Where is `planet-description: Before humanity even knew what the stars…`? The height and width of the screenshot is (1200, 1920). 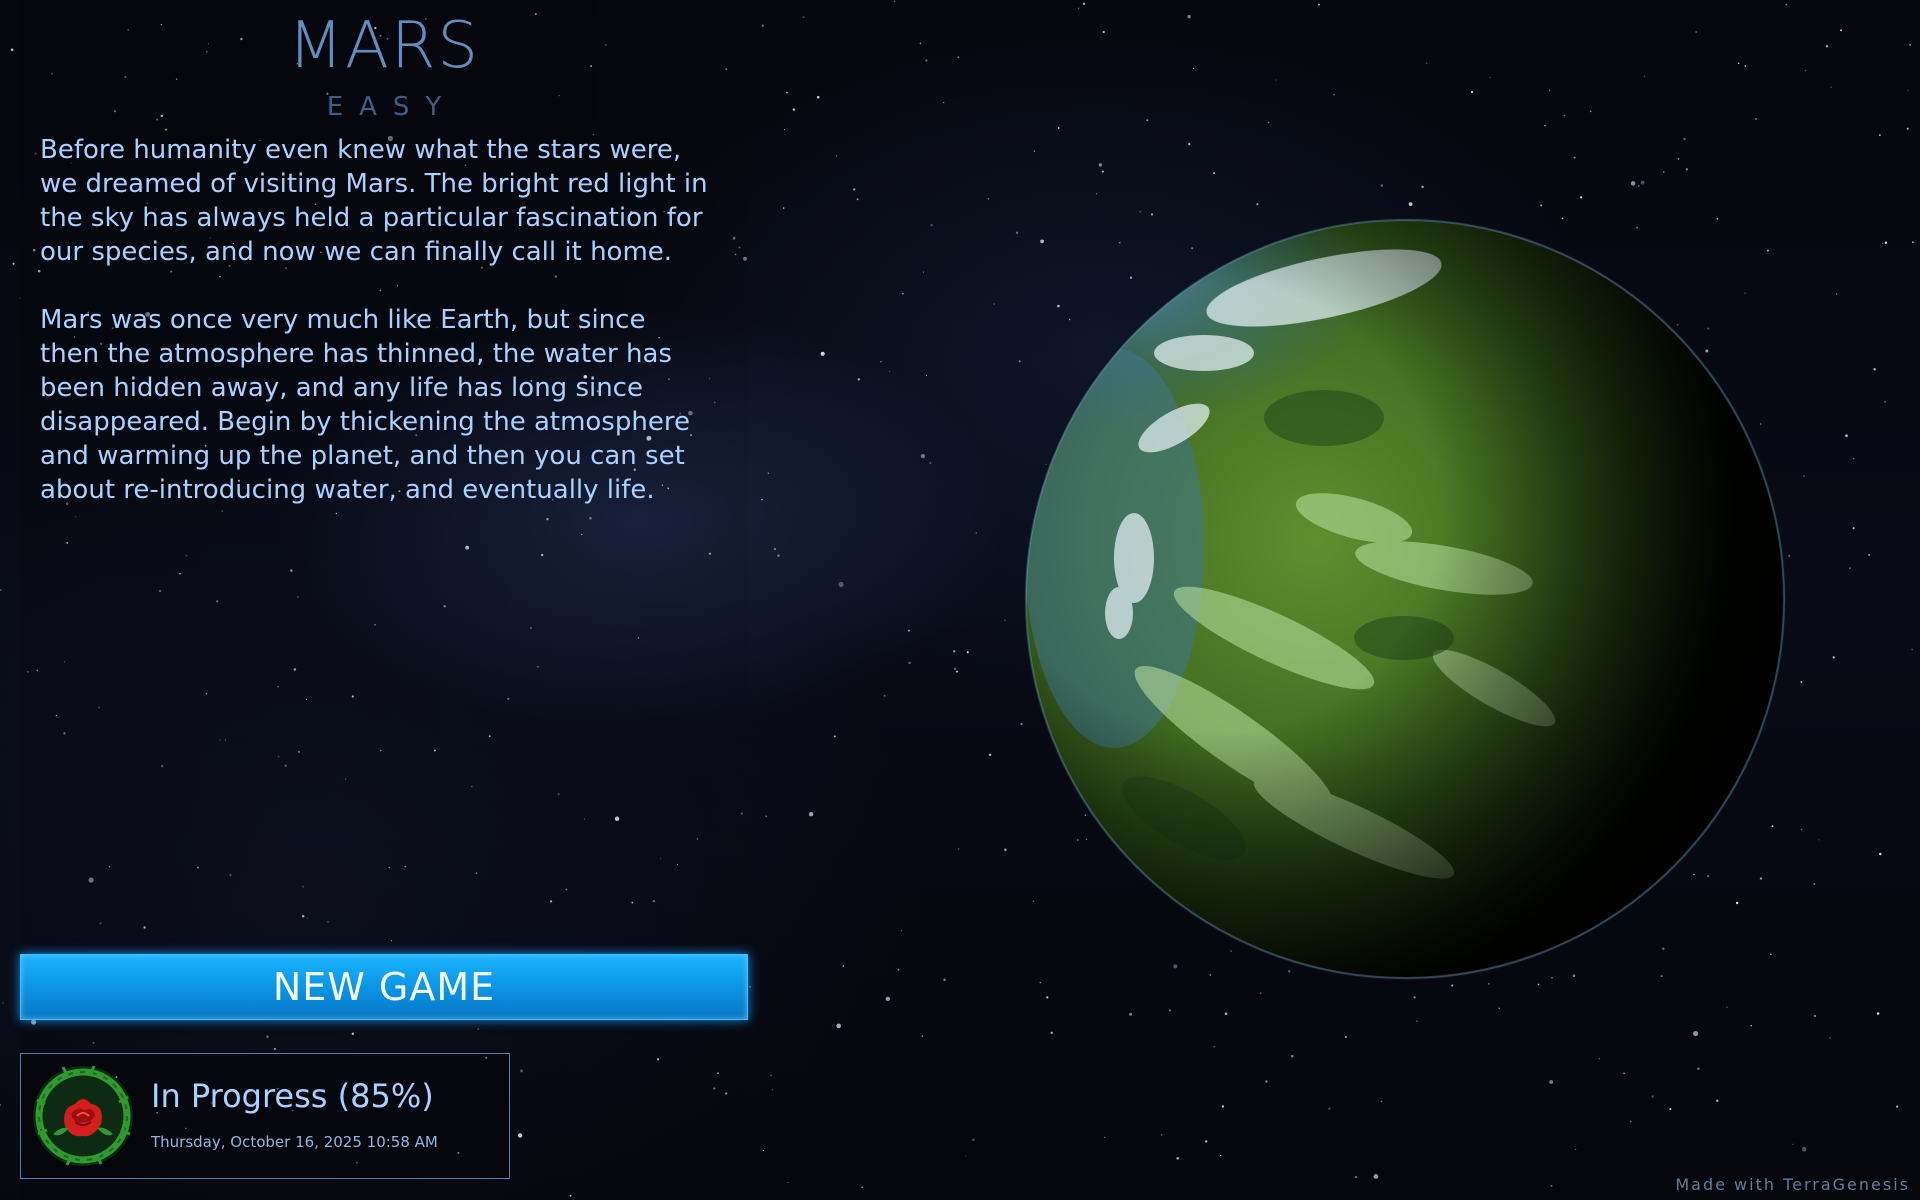 planet-description: Before humanity even knew what the stars… is located at coordinates (376, 337).